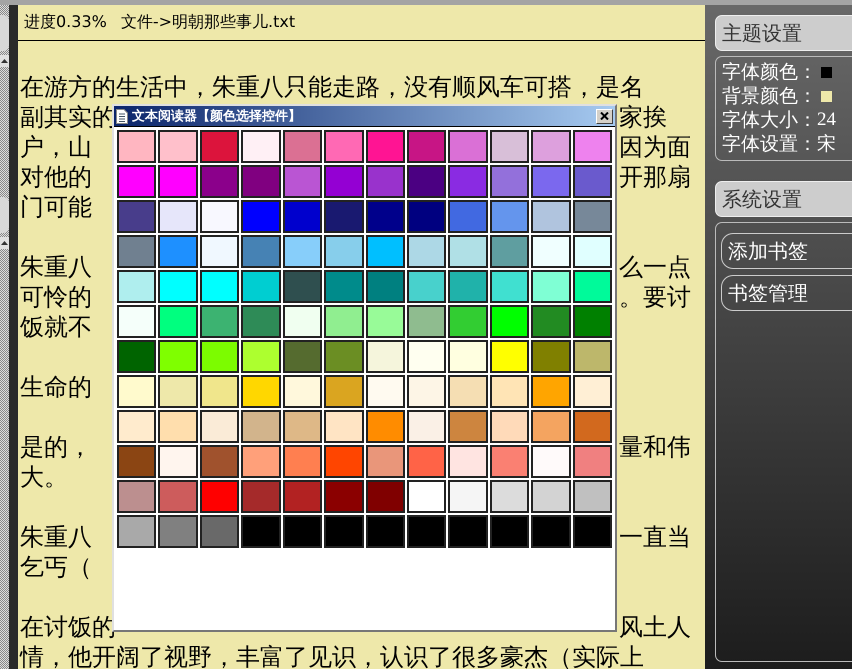 This screenshot has height=669, width=852. I want to click on close-button, so click(604, 116).